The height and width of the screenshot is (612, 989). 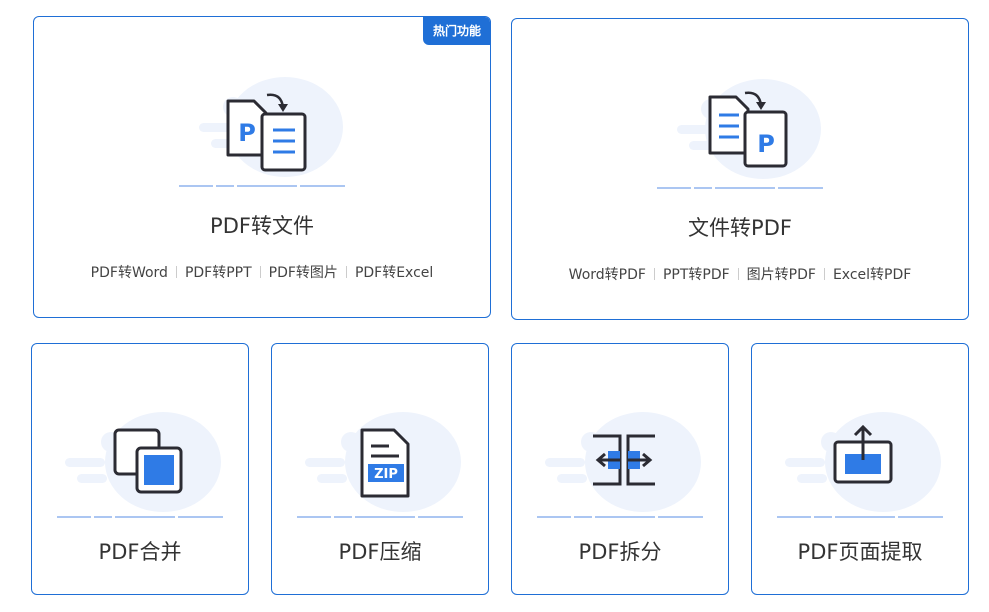 I want to click on pdf-to-file-icon: P, so click(x=262, y=132).